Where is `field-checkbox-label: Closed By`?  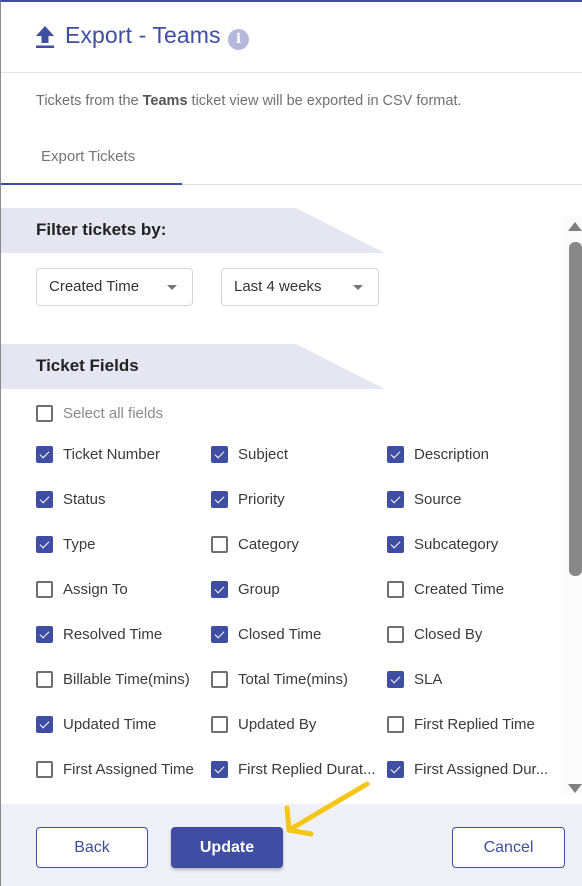
field-checkbox-label: Closed By is located at coordinates (448, 634).